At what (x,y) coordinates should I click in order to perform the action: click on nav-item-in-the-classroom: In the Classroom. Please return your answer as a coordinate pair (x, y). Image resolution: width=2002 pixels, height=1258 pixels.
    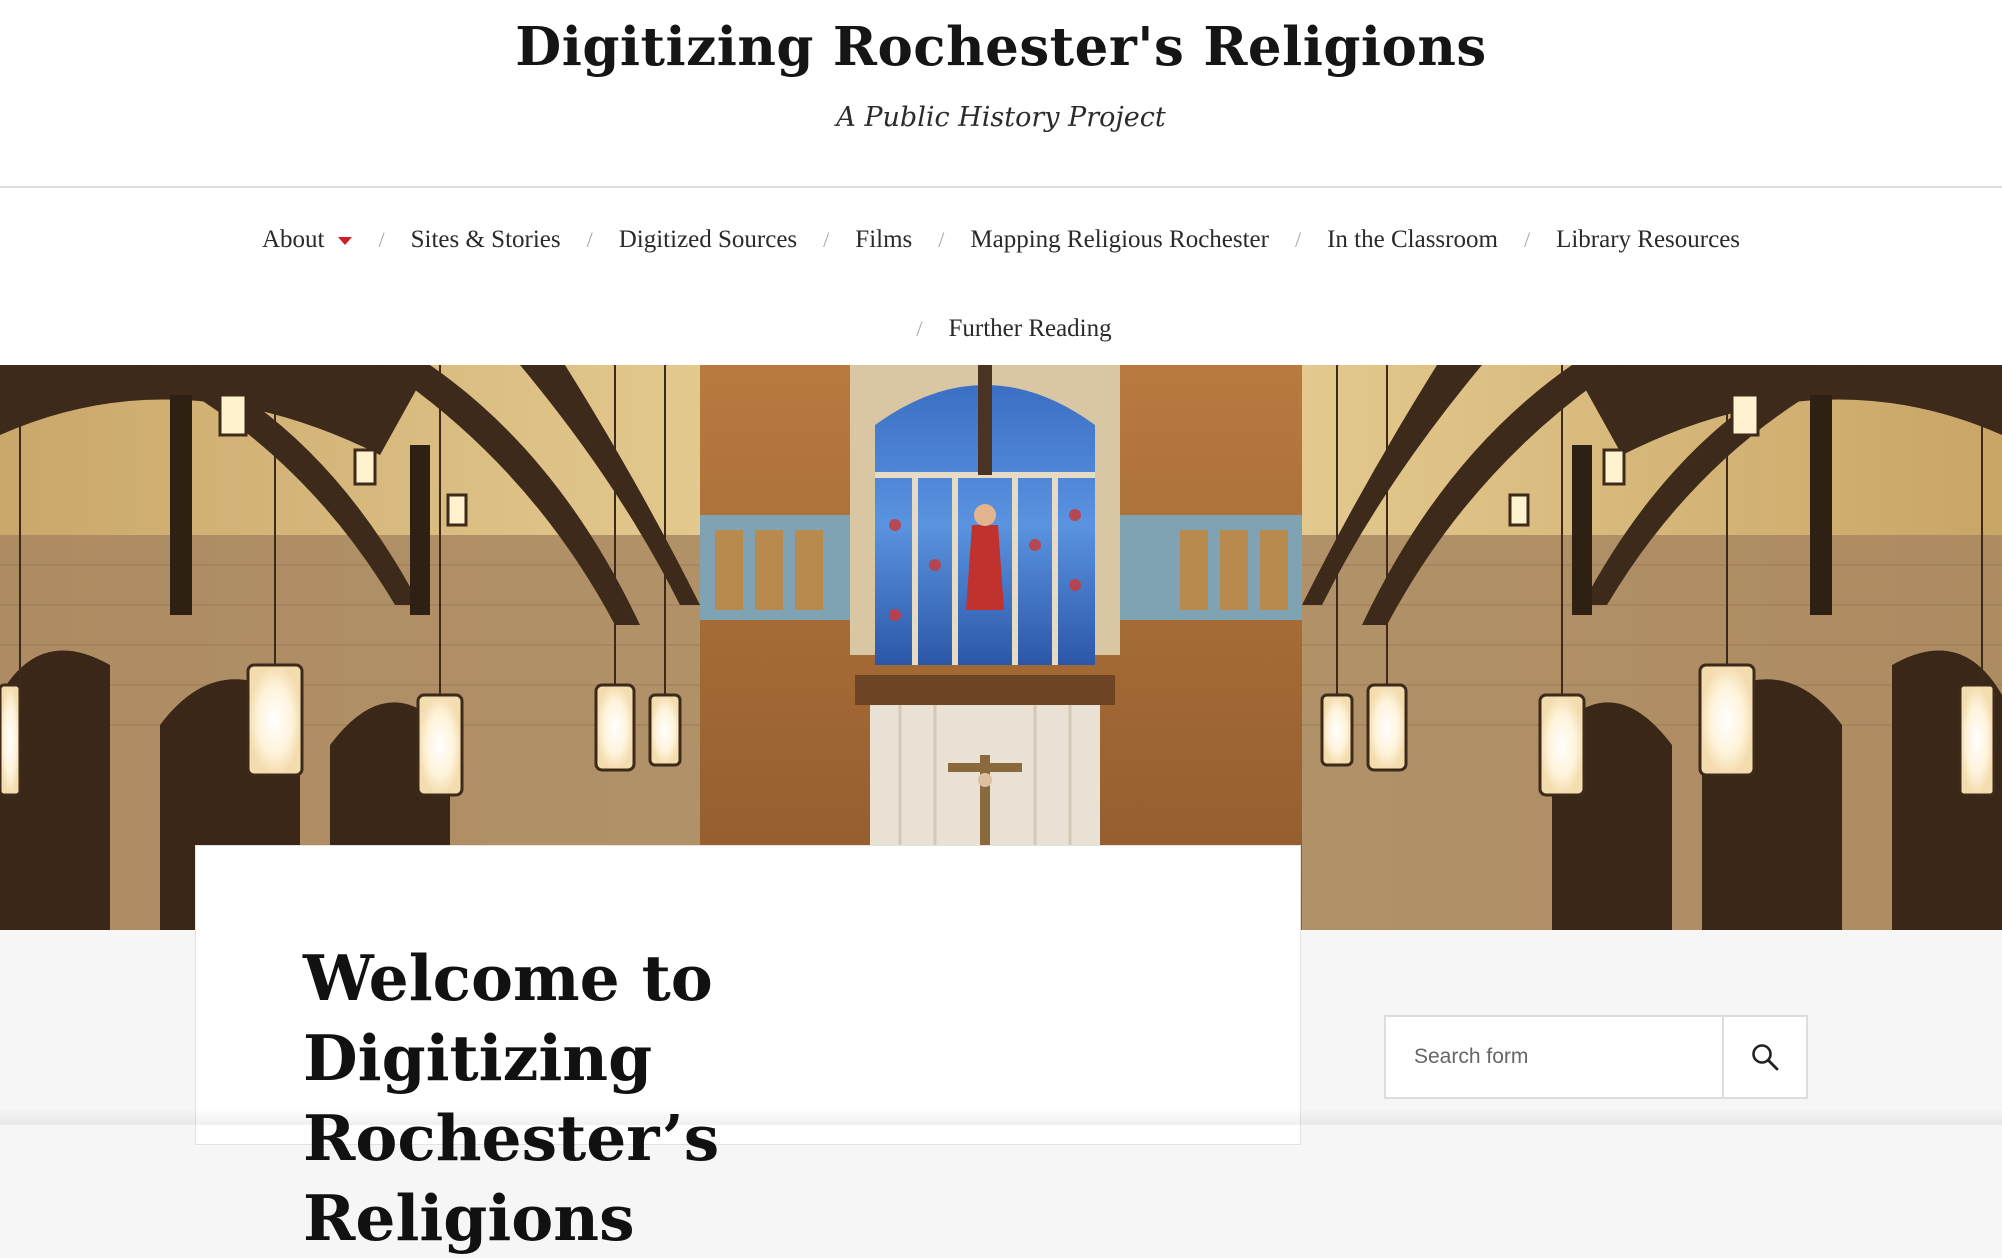
    Looking at the image, I should click on (1412, 240).